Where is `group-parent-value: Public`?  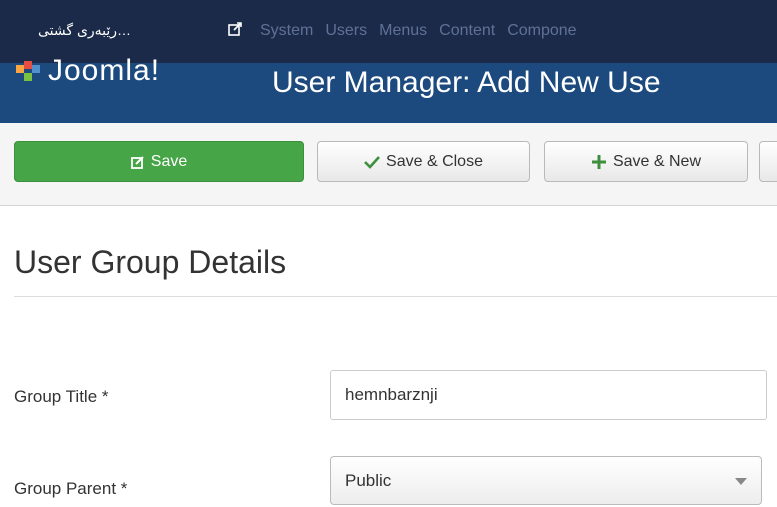
group-parent-value: Public is located at coordinates (368, 480).